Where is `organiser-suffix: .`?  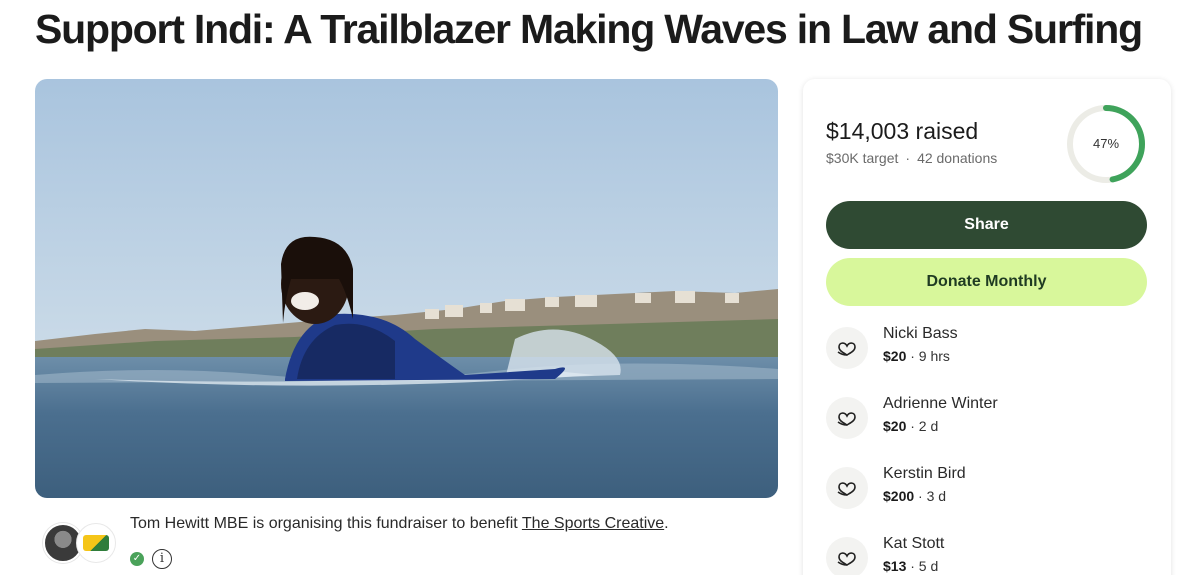 organiser-suffix: . is located at coordinates (666, 523).